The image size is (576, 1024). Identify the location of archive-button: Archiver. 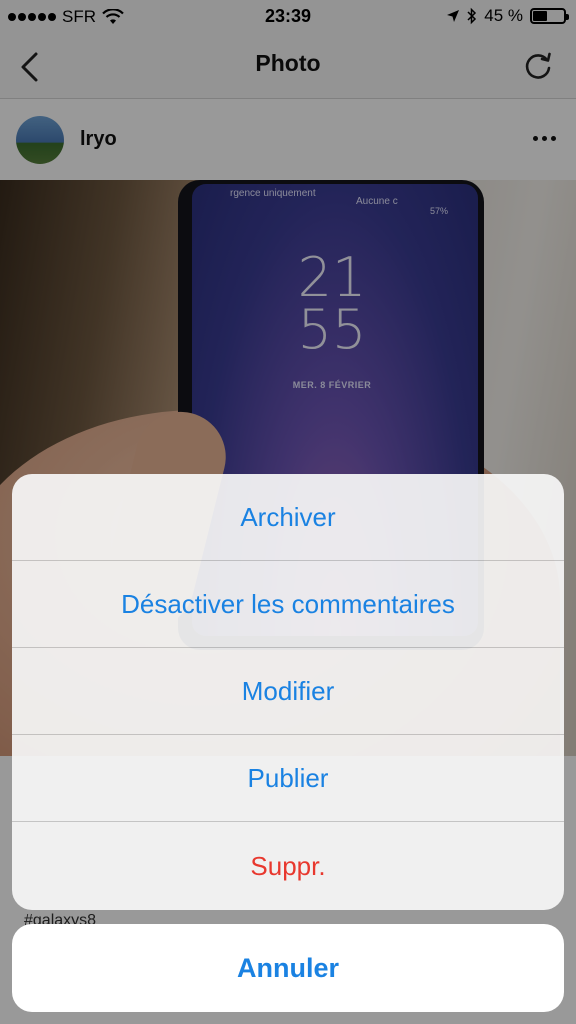
(288, 517).